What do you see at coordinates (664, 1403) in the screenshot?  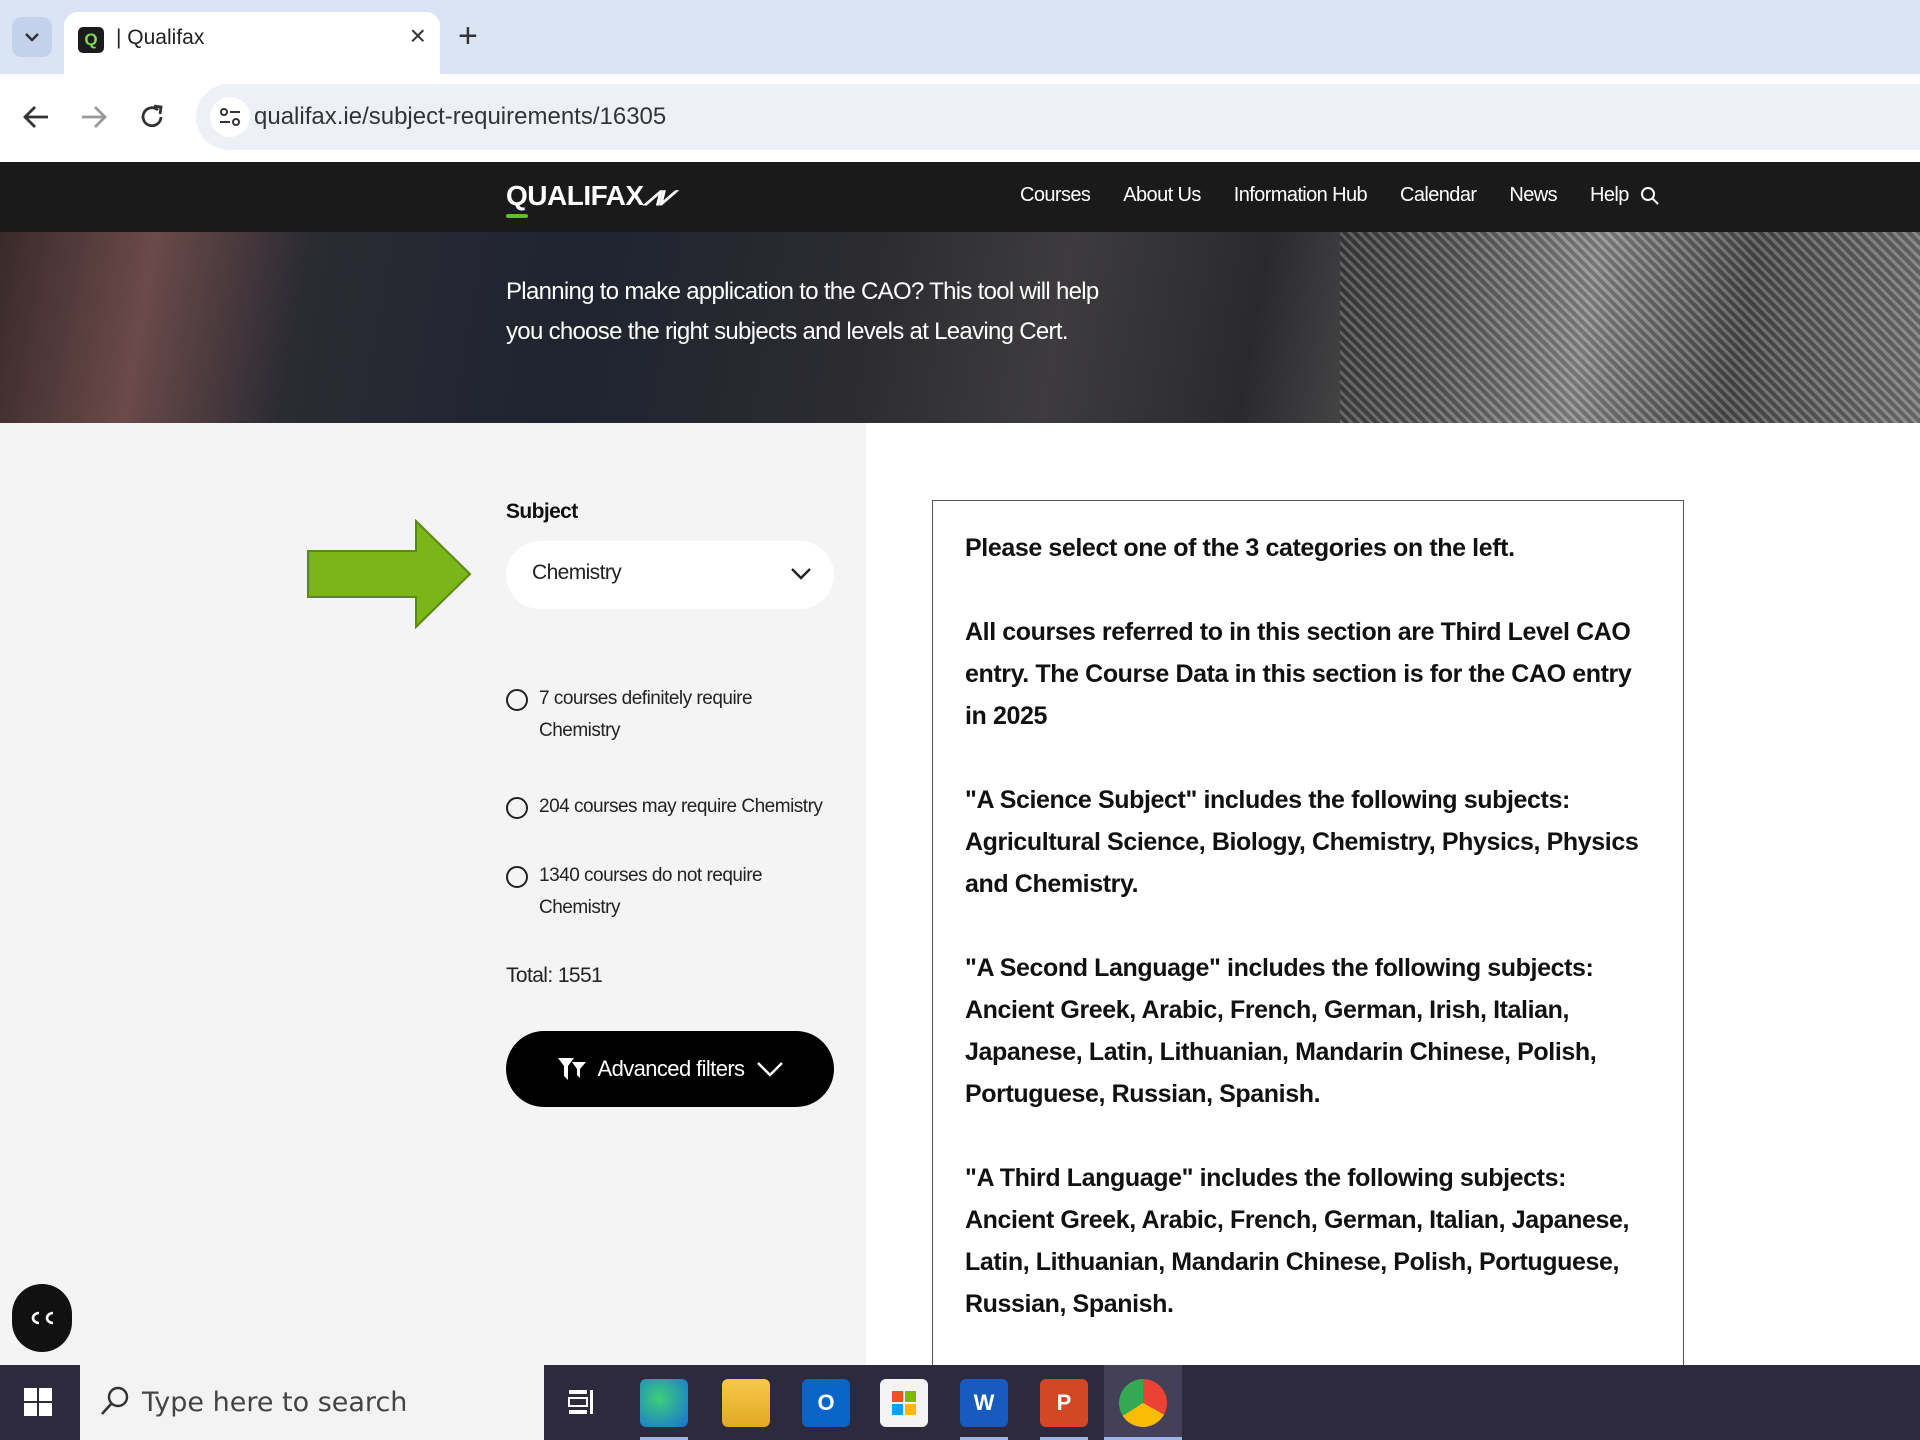 I see `edge-browser-icon` at bounding box center [664, 1403].